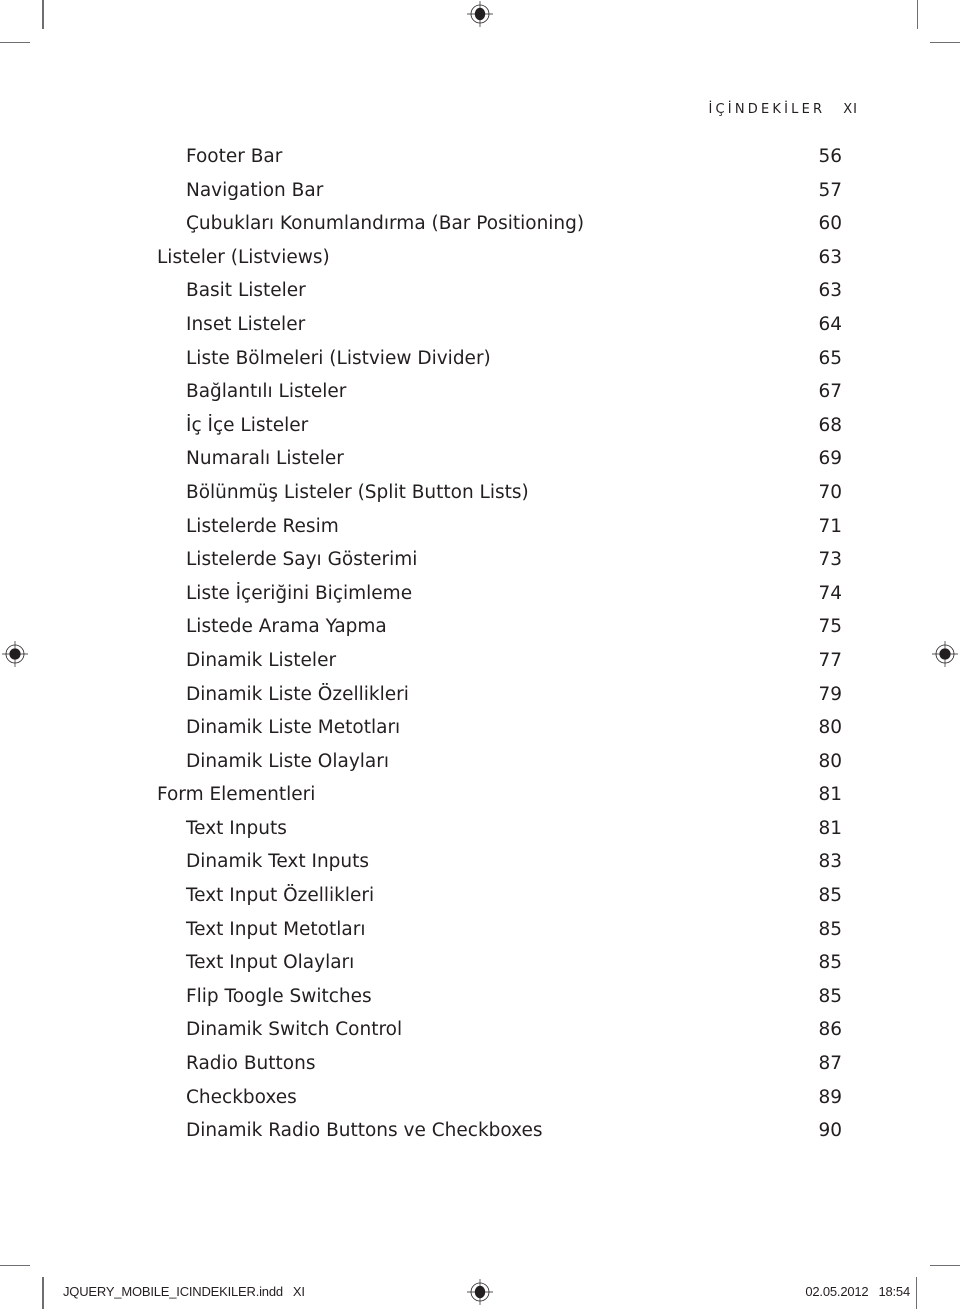 Image resolution: width=960 pixels, height=1309 pixels. I want to click on toc-entry-title: Basit Listeler, so click(246, 291).